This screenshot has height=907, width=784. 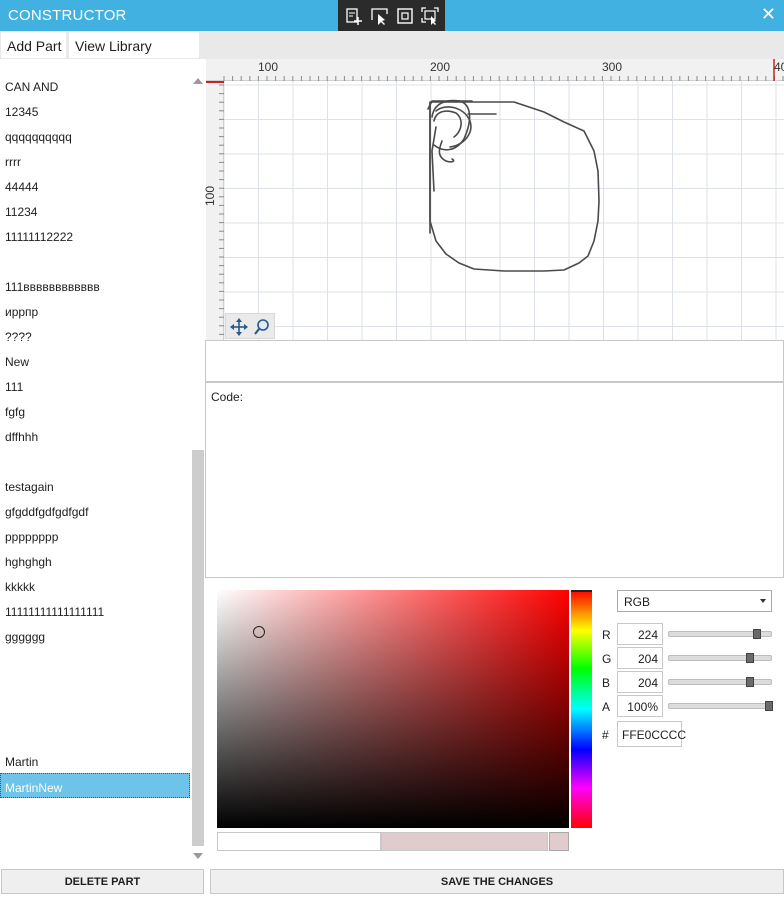 I want to click on delete-part-button: DELETE PART, so click(x=102, y=881).